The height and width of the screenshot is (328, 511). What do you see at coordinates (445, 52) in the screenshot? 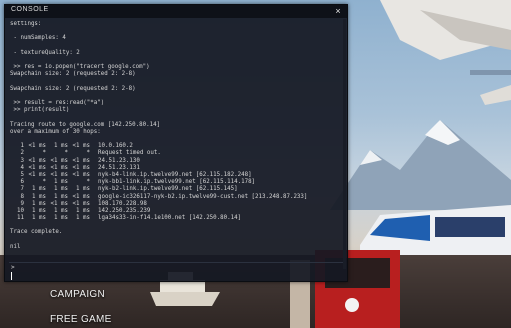
I see `airplane-image` at bounding box center [445, 52].